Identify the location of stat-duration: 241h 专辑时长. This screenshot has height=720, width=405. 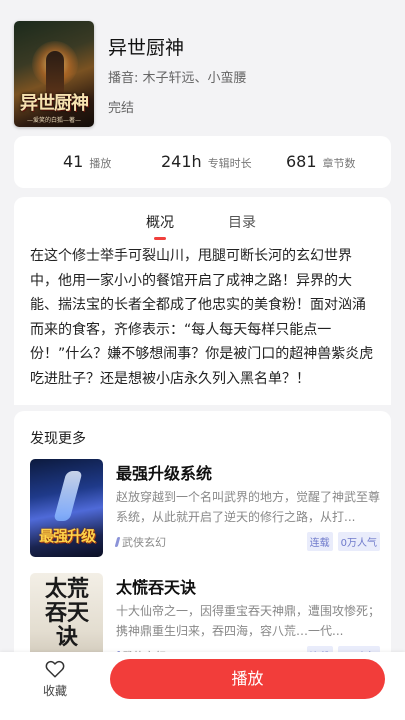
(206, 161).